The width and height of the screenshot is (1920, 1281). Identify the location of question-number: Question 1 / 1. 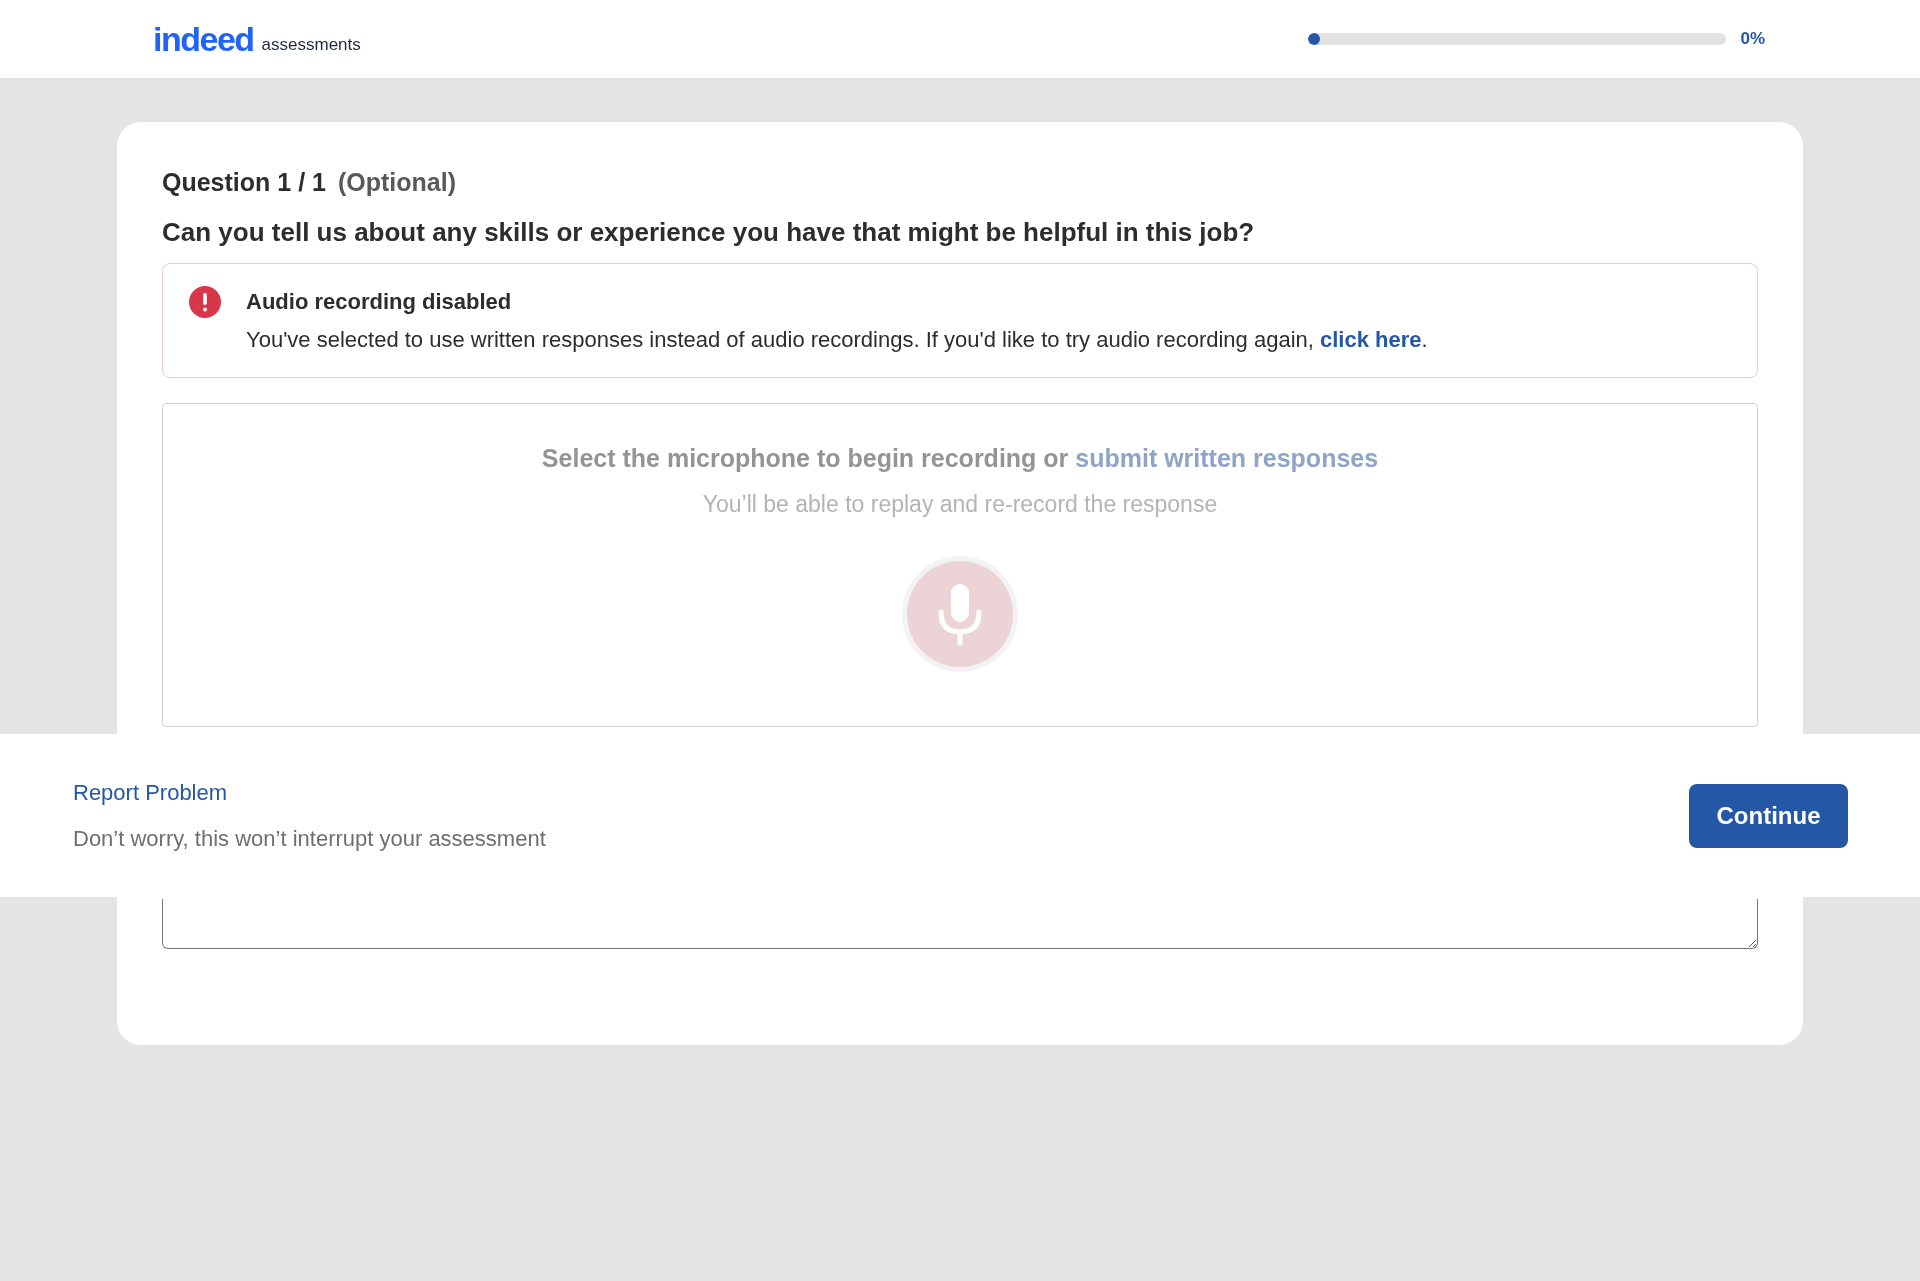
(244, 182).